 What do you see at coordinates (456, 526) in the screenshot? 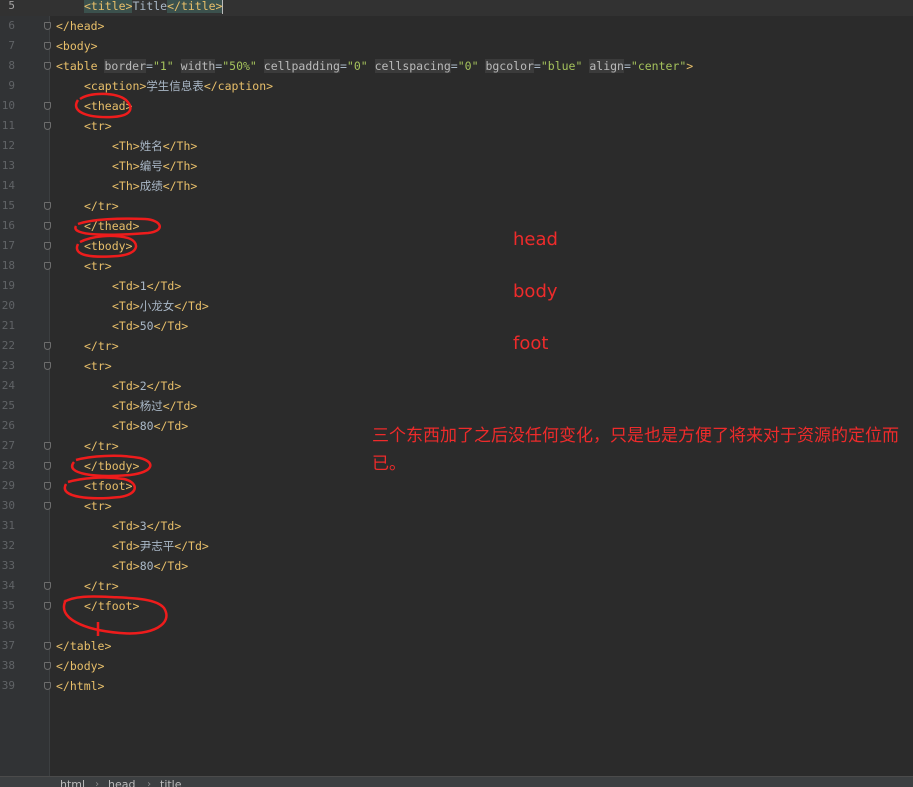
I see `code-line: 31 <Td>3</Td>` at bounding box center [456, 526].